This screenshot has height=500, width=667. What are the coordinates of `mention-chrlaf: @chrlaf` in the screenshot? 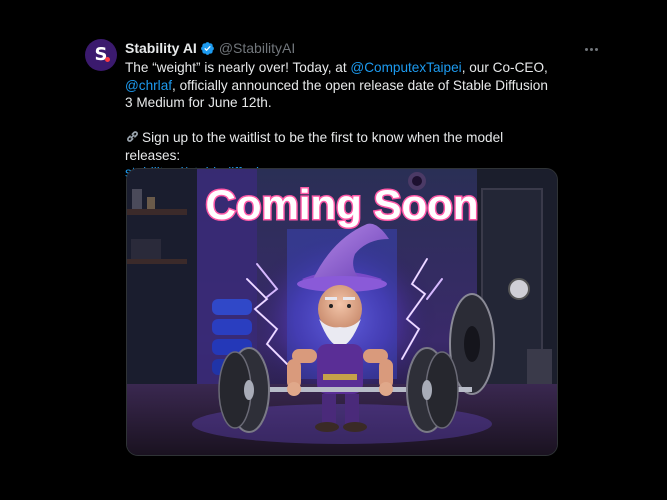 It's located at (148, 85).